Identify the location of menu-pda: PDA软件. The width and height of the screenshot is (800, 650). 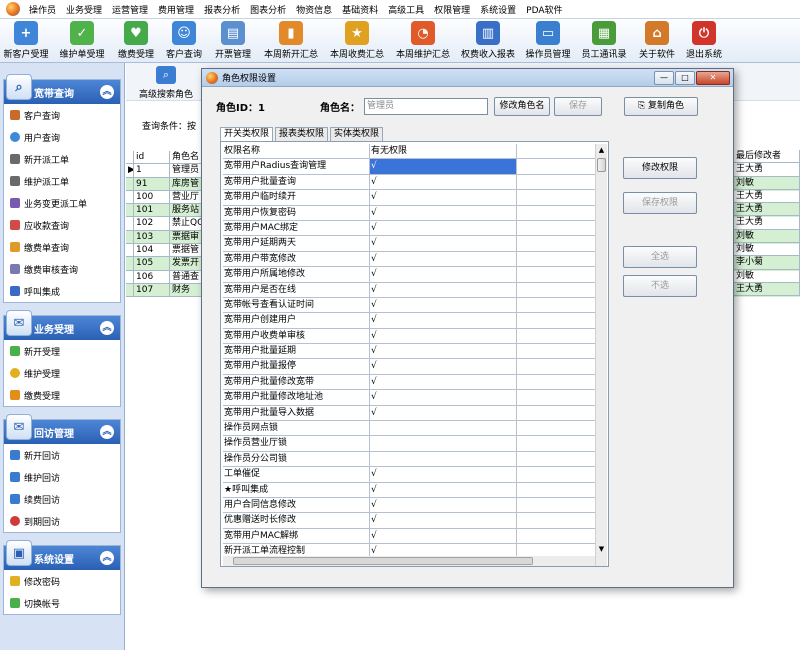
(544, 9).